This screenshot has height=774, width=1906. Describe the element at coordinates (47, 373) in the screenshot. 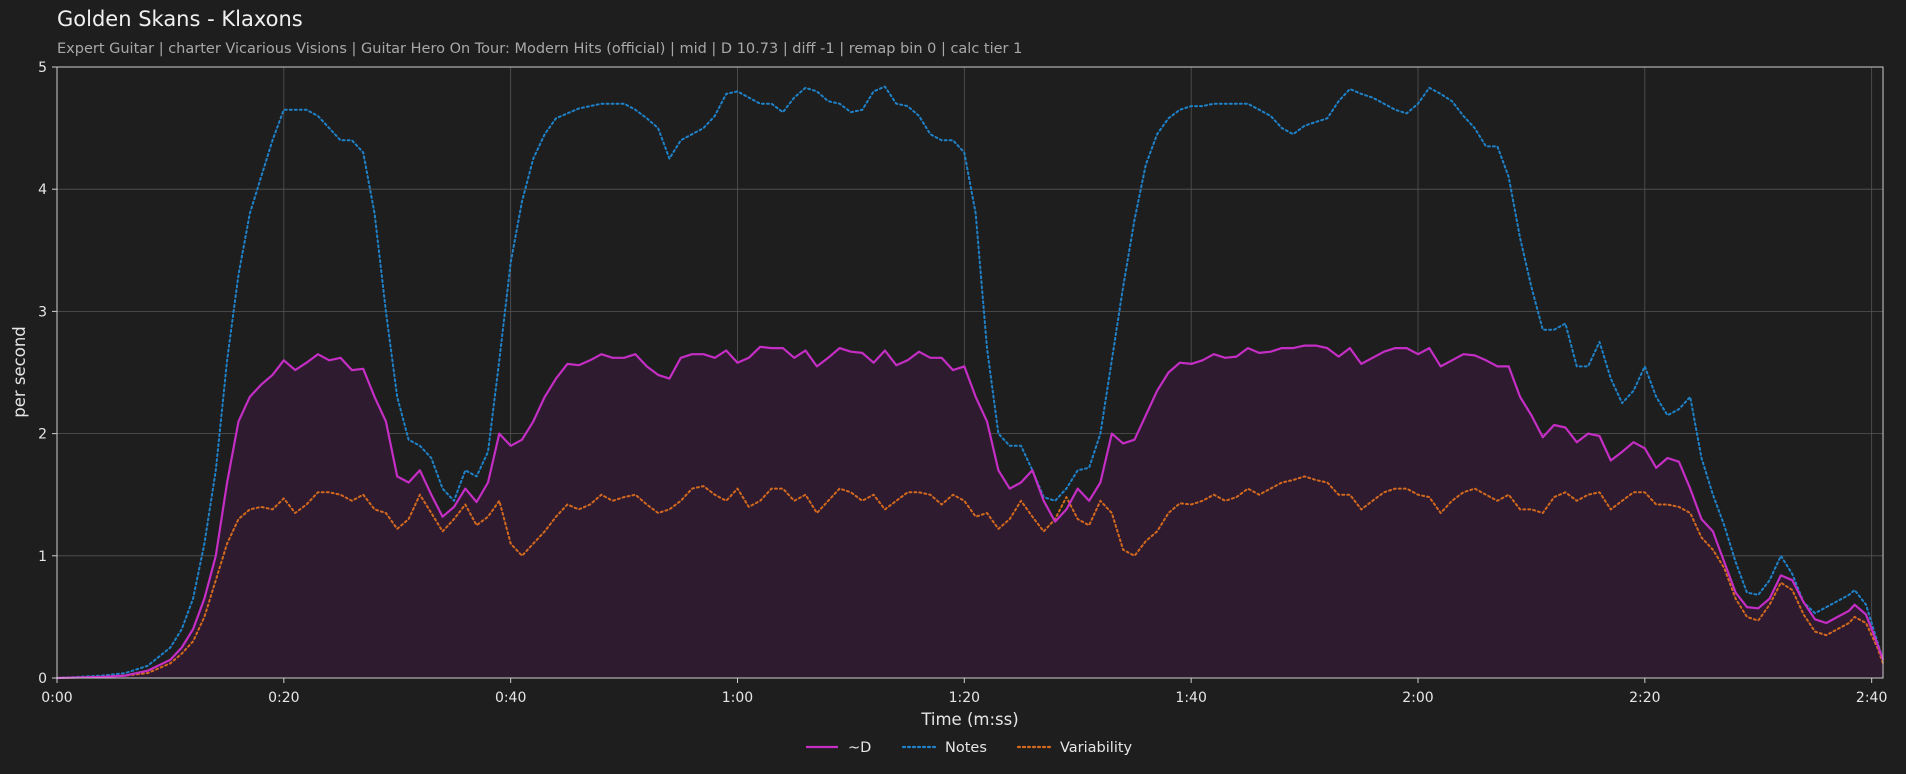

I see `y-axis-ticks: 0 1 2 3 4 5` at that location.